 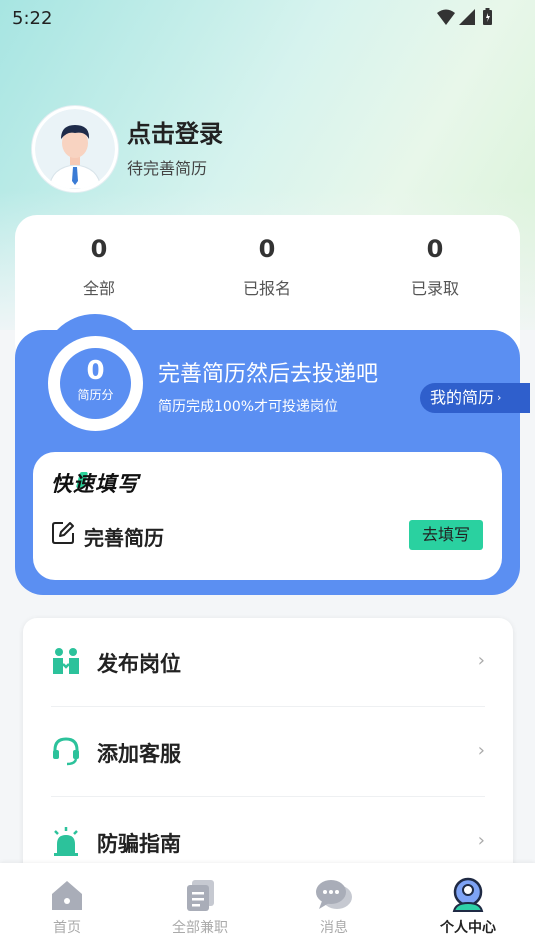 I want to click on menu-item-label: 发布岗位, so click(x=139, y=664).